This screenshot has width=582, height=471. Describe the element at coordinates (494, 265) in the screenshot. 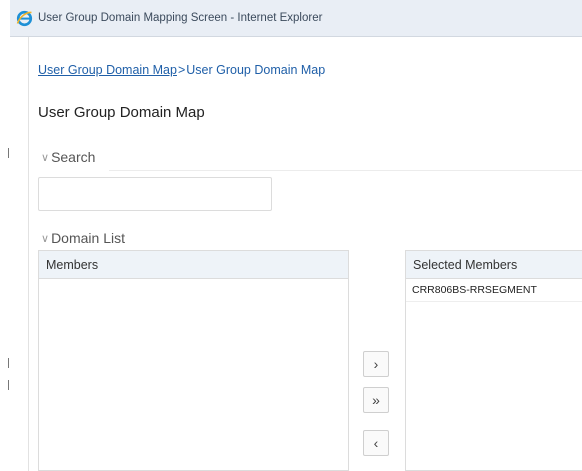

I see `selected-members-list-header: Selected Members` at that location.